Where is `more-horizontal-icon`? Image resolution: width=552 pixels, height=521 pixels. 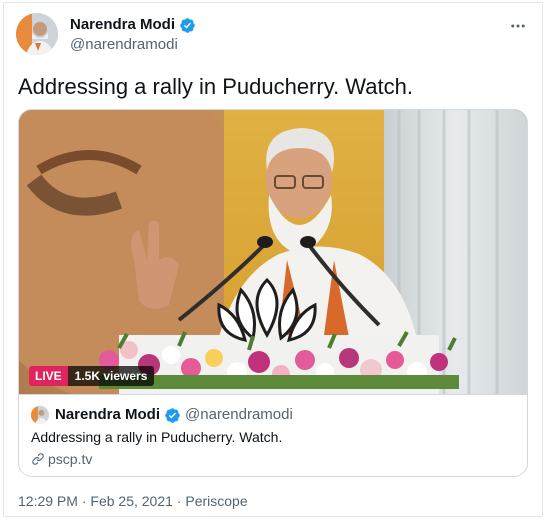 more-horizontal-icon is located at coordinates (518, 26).